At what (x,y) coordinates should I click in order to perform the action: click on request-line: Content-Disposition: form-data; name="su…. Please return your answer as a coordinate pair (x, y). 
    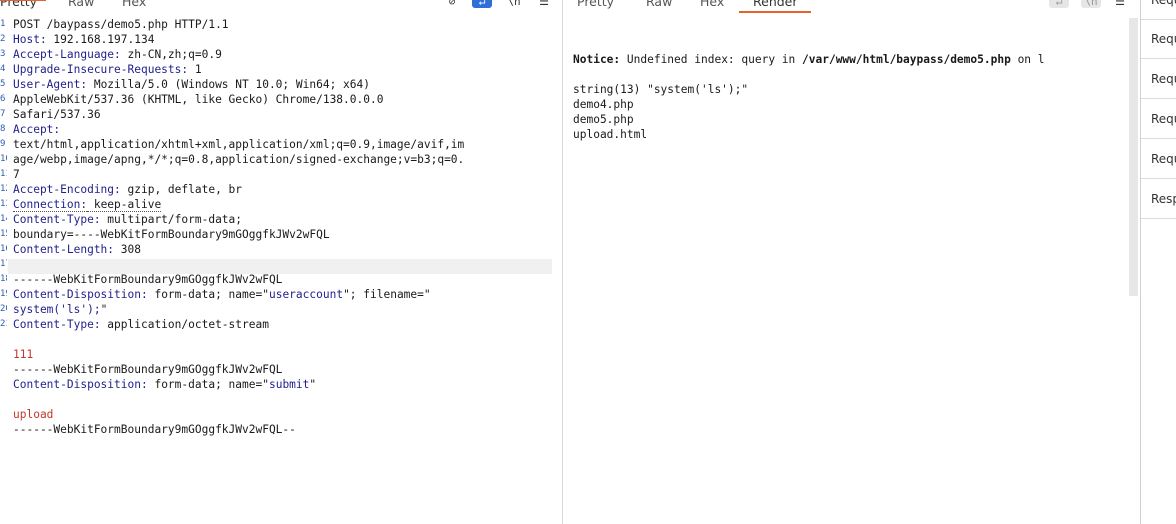
    Looking at the image, I should click on (165, 384).